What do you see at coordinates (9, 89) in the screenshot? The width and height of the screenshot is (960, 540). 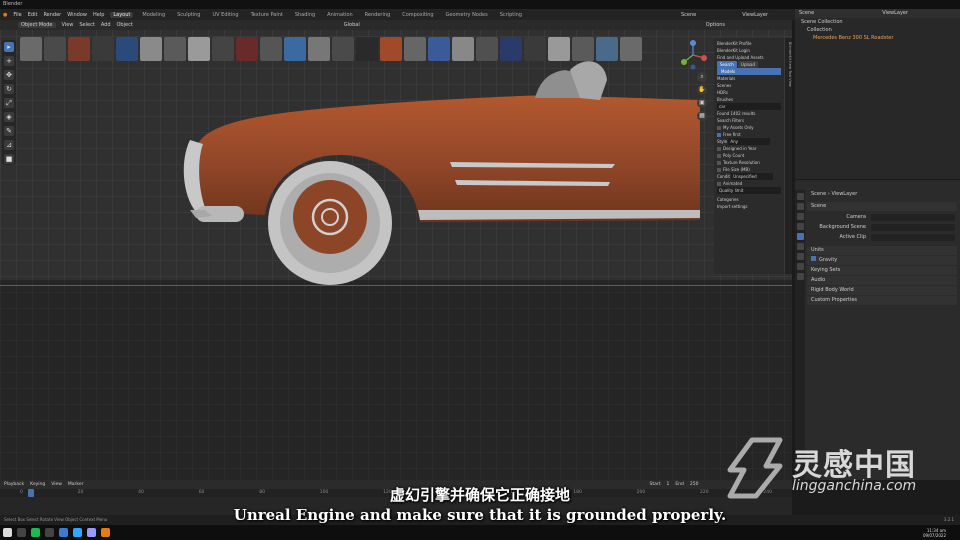 I see `rotate-tool-icon: ↻` at bounding box center [9, 89].